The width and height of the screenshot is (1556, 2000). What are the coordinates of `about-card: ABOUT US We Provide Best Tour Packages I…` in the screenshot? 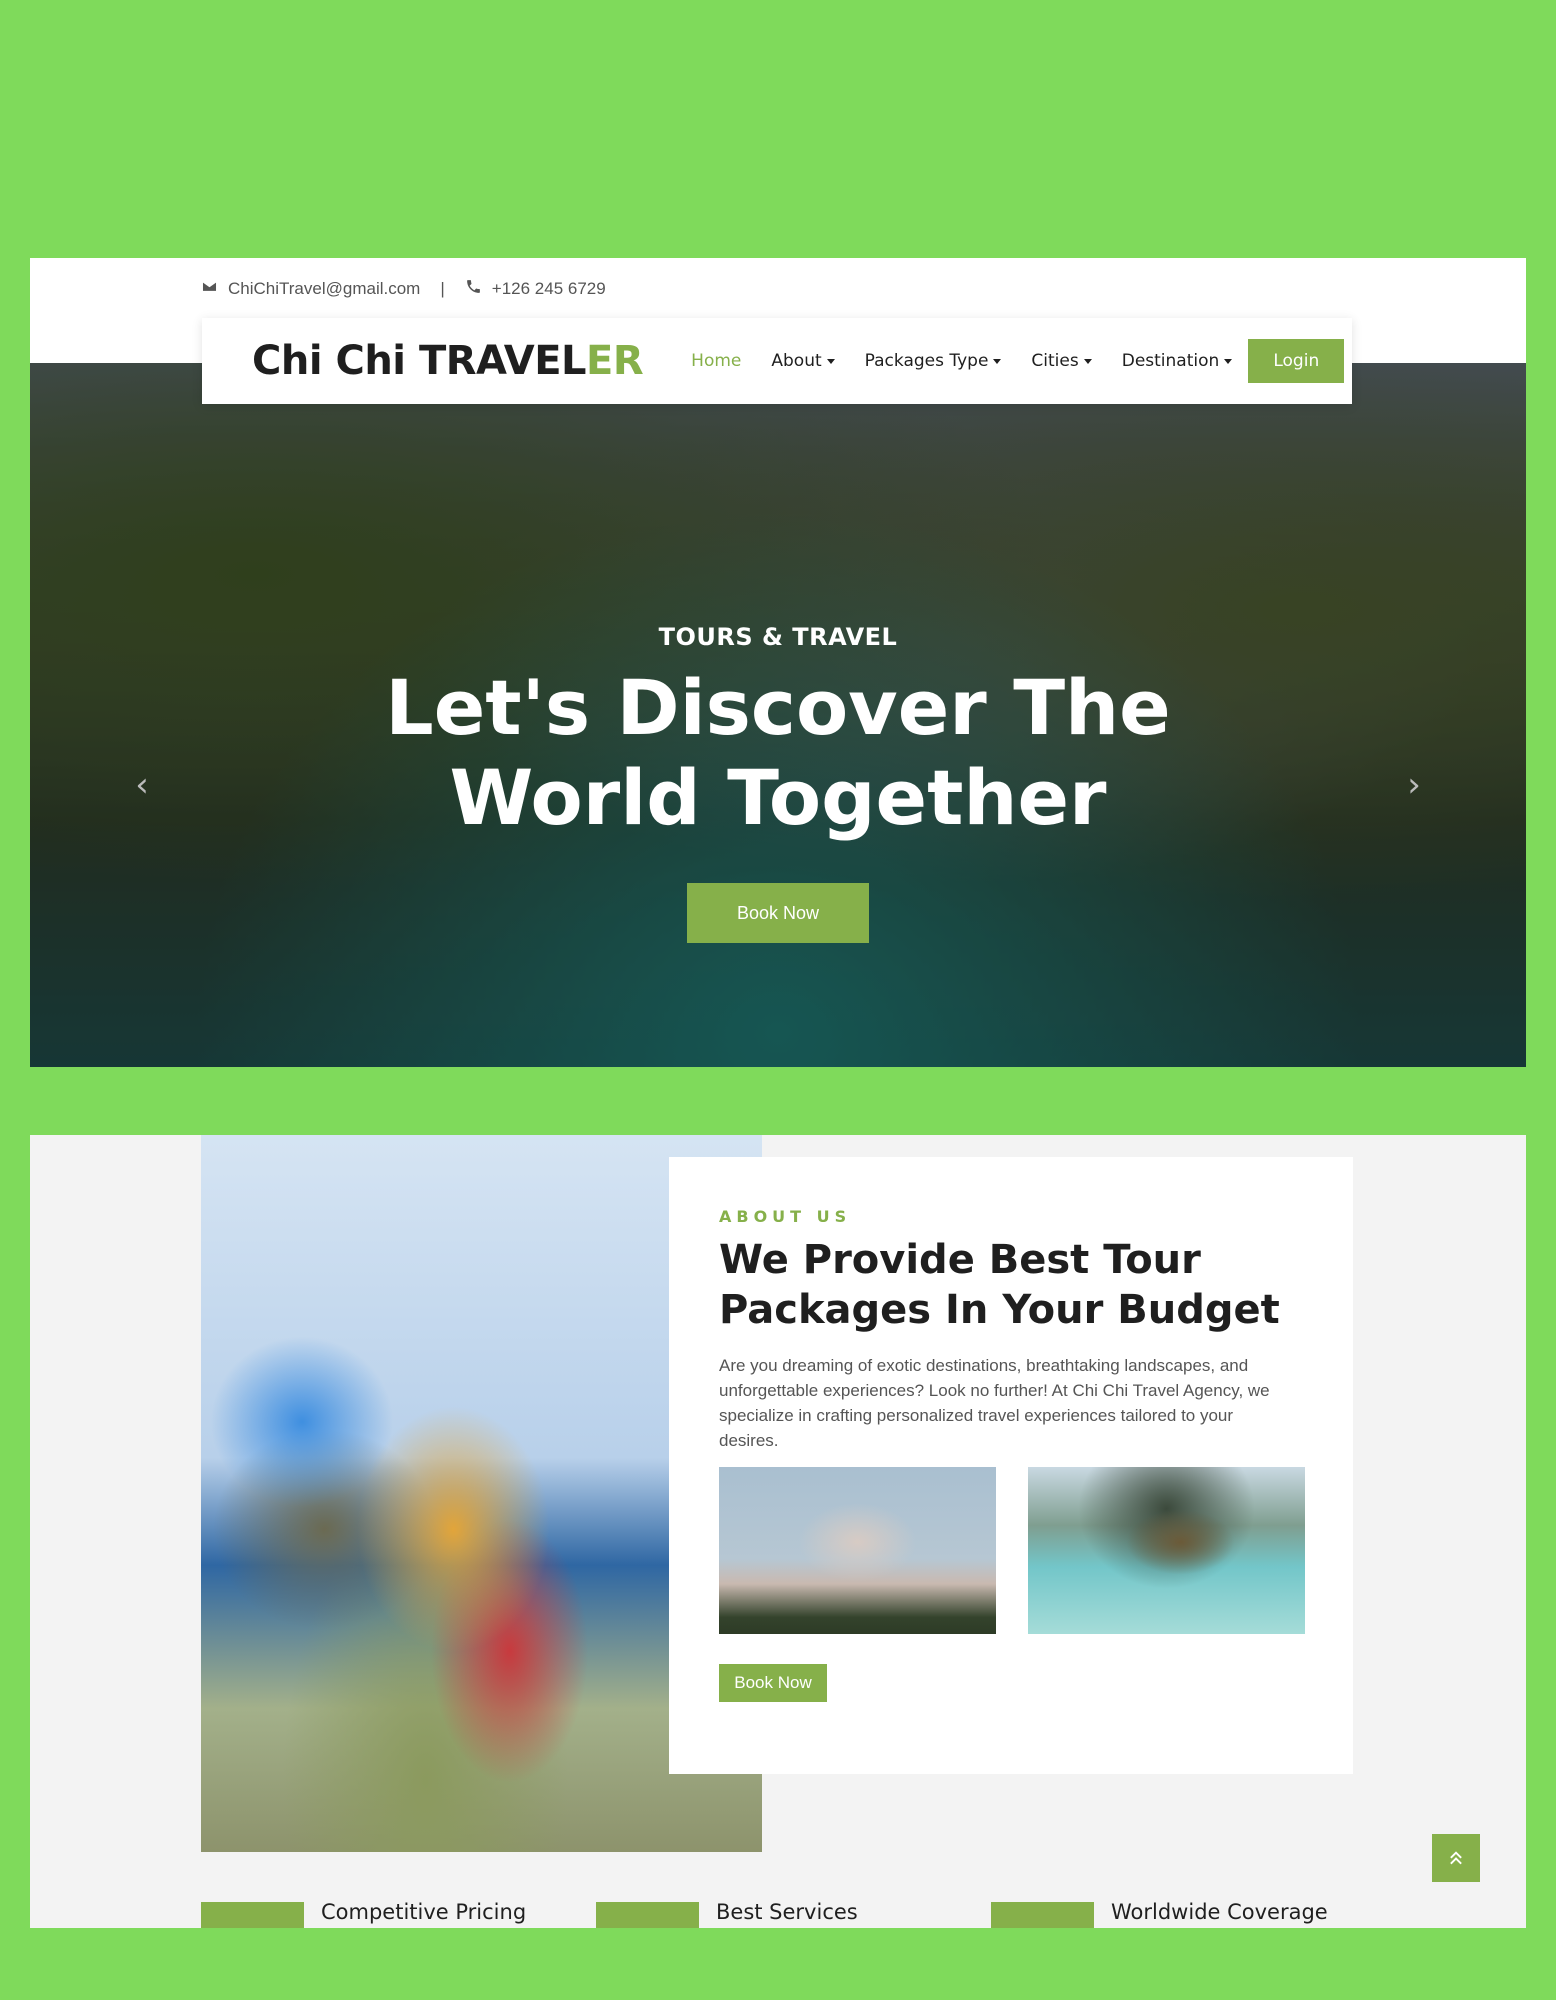 It's located at (1011, 1465).